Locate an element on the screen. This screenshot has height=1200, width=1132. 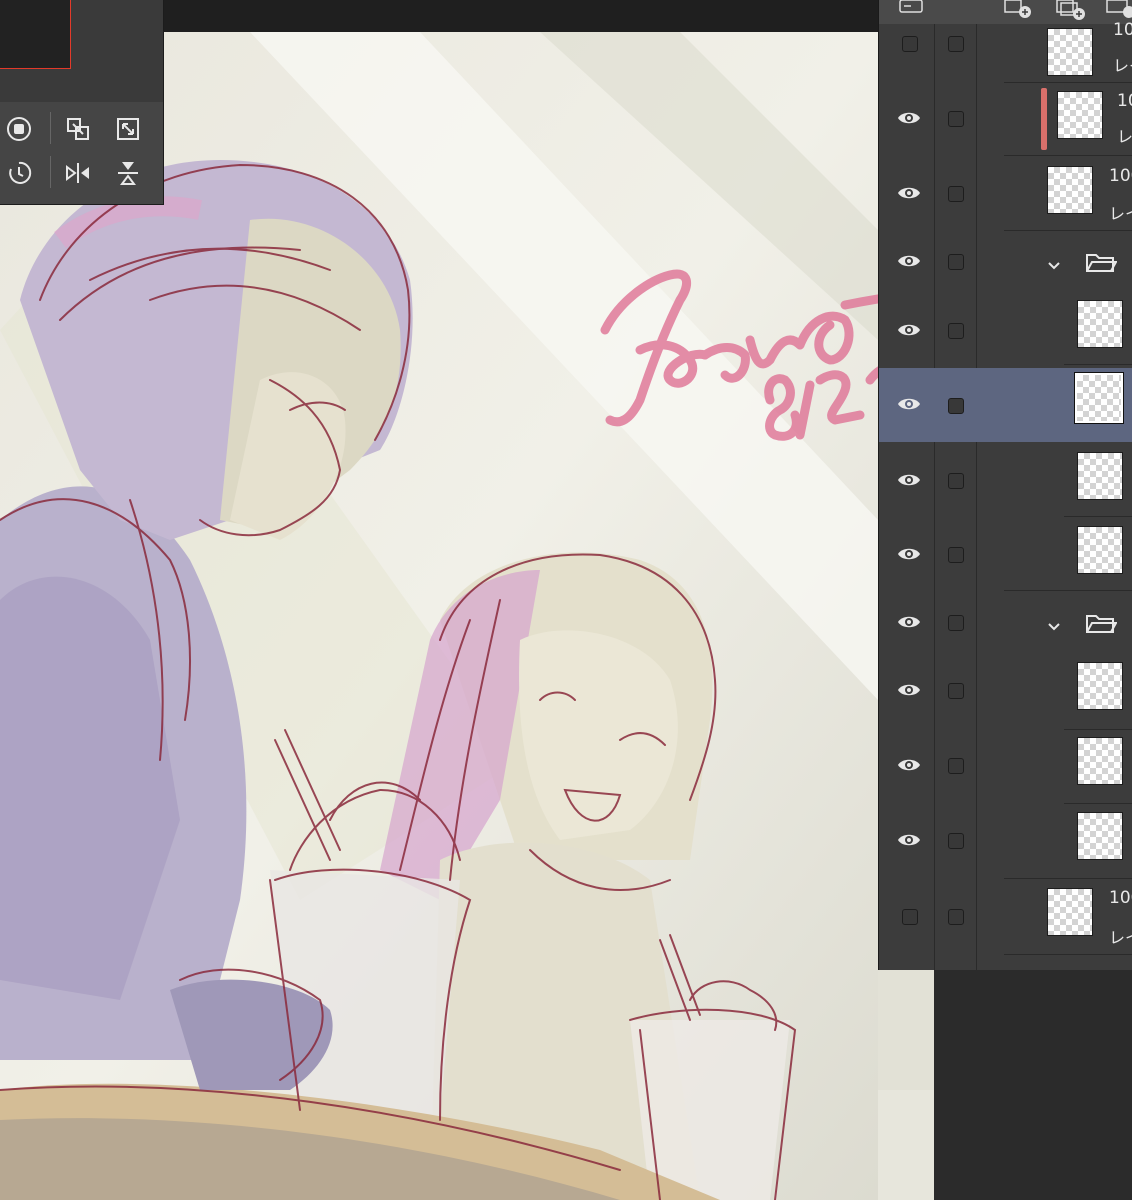
layer-row-selected is located at coordinates (1005, 405).